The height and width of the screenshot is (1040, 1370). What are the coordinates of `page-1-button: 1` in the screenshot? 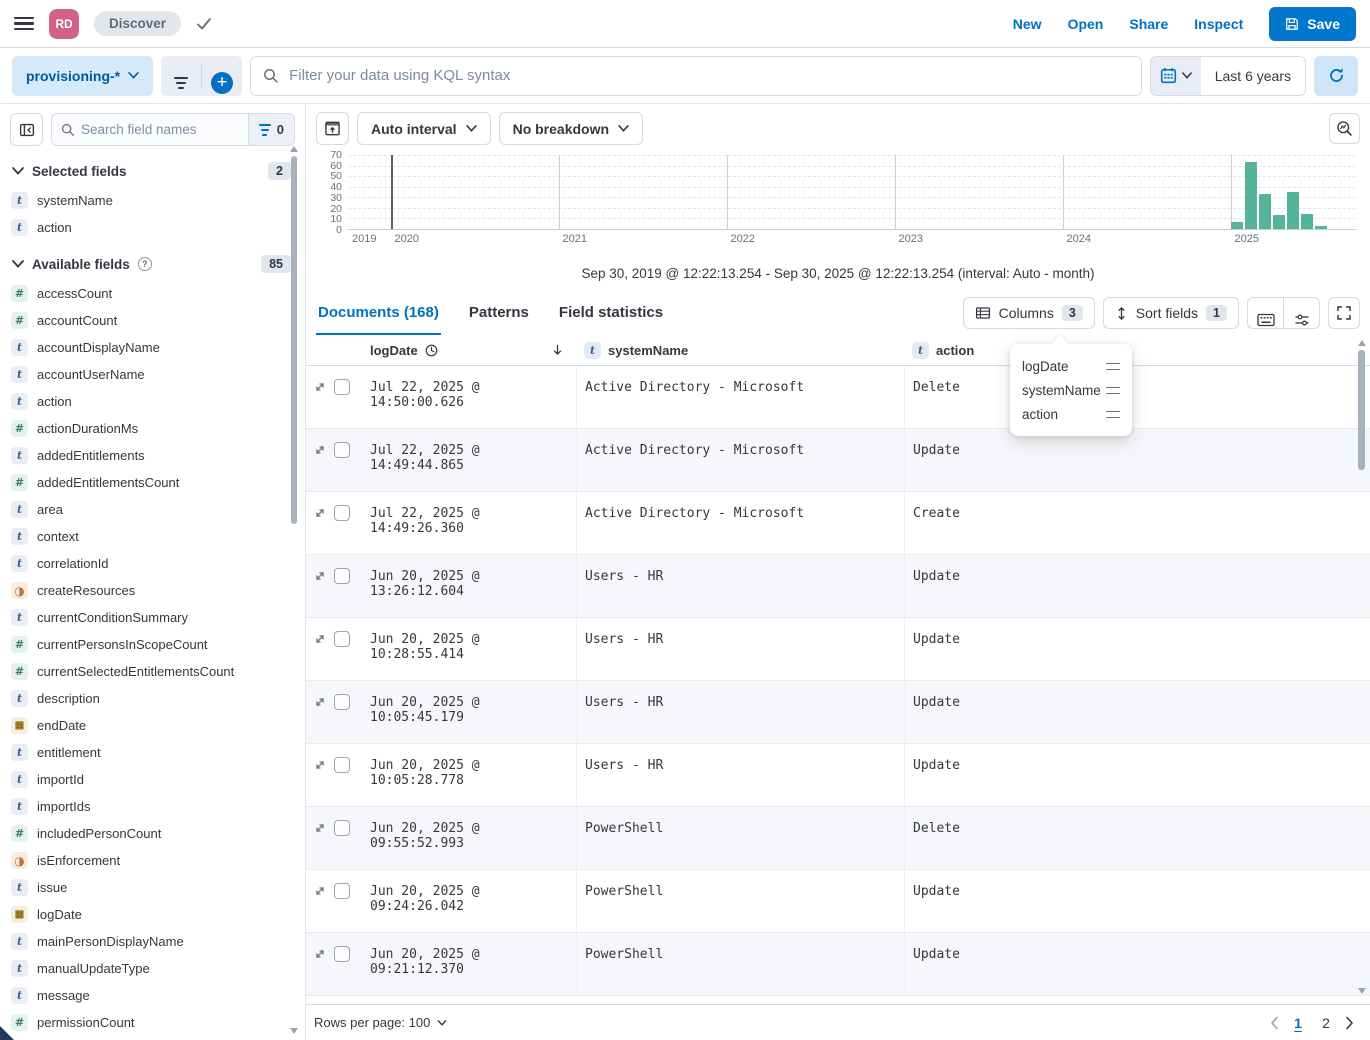 It's located at (1298, 1023).